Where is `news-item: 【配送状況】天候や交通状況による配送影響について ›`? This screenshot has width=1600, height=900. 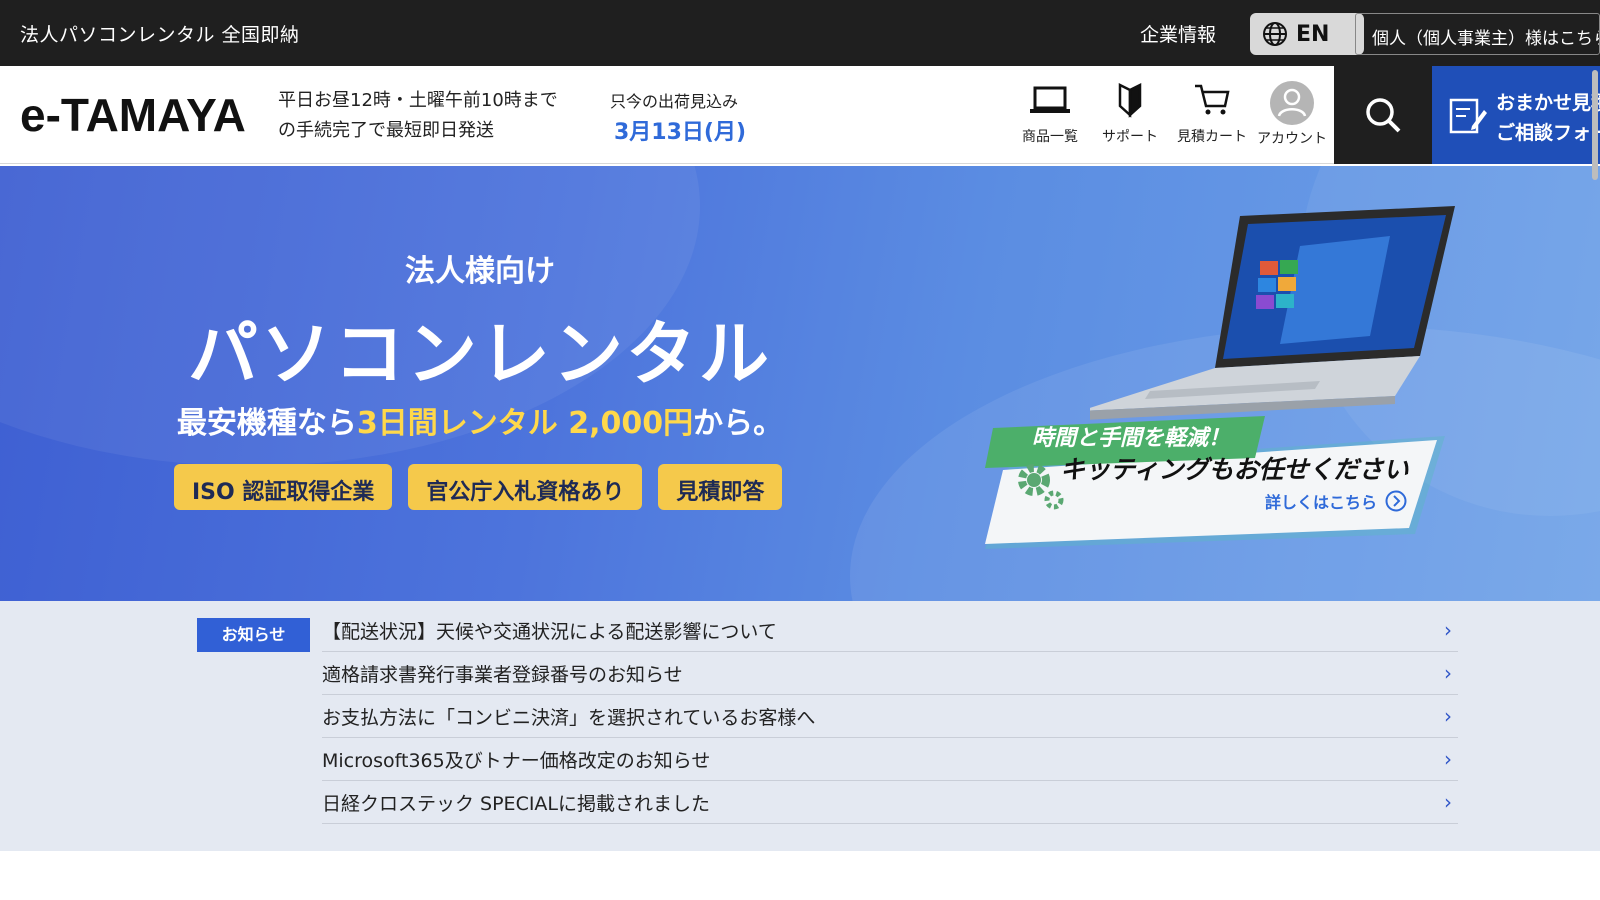
news-item: 【配送状況】天候や交通状況による配送影響について › is located at coordinates (890, 630).